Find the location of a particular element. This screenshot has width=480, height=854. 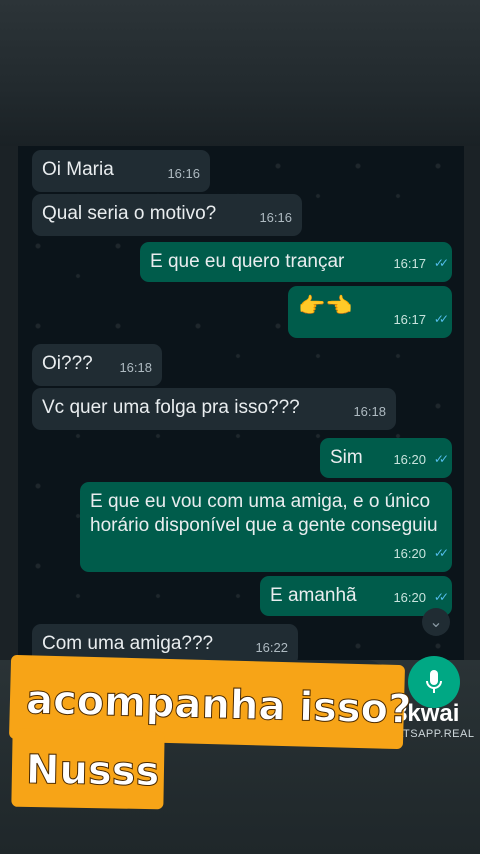

message-incoming: Qual seria o motivo? 16:16 is located at coordinates (167, 215).